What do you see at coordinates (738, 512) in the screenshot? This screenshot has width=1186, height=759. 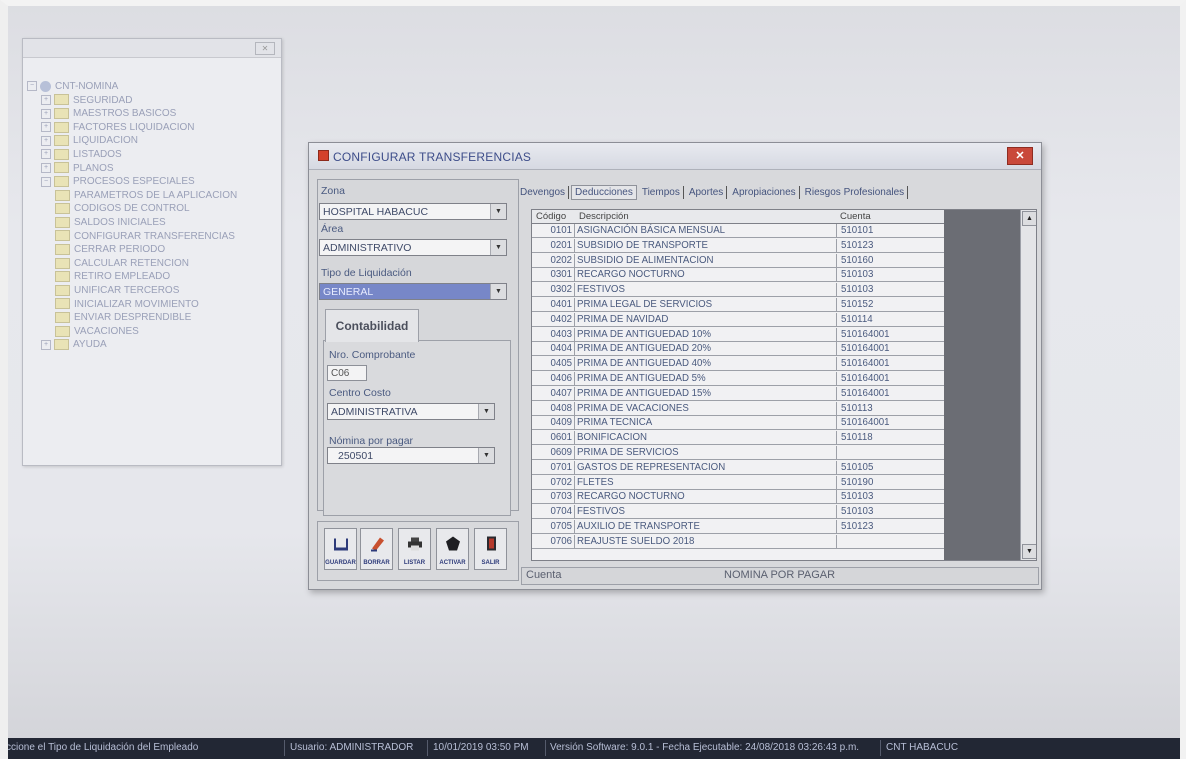 I see `table-row: 0704 FESTIVOS 510103` at bounding box center [738, 512].